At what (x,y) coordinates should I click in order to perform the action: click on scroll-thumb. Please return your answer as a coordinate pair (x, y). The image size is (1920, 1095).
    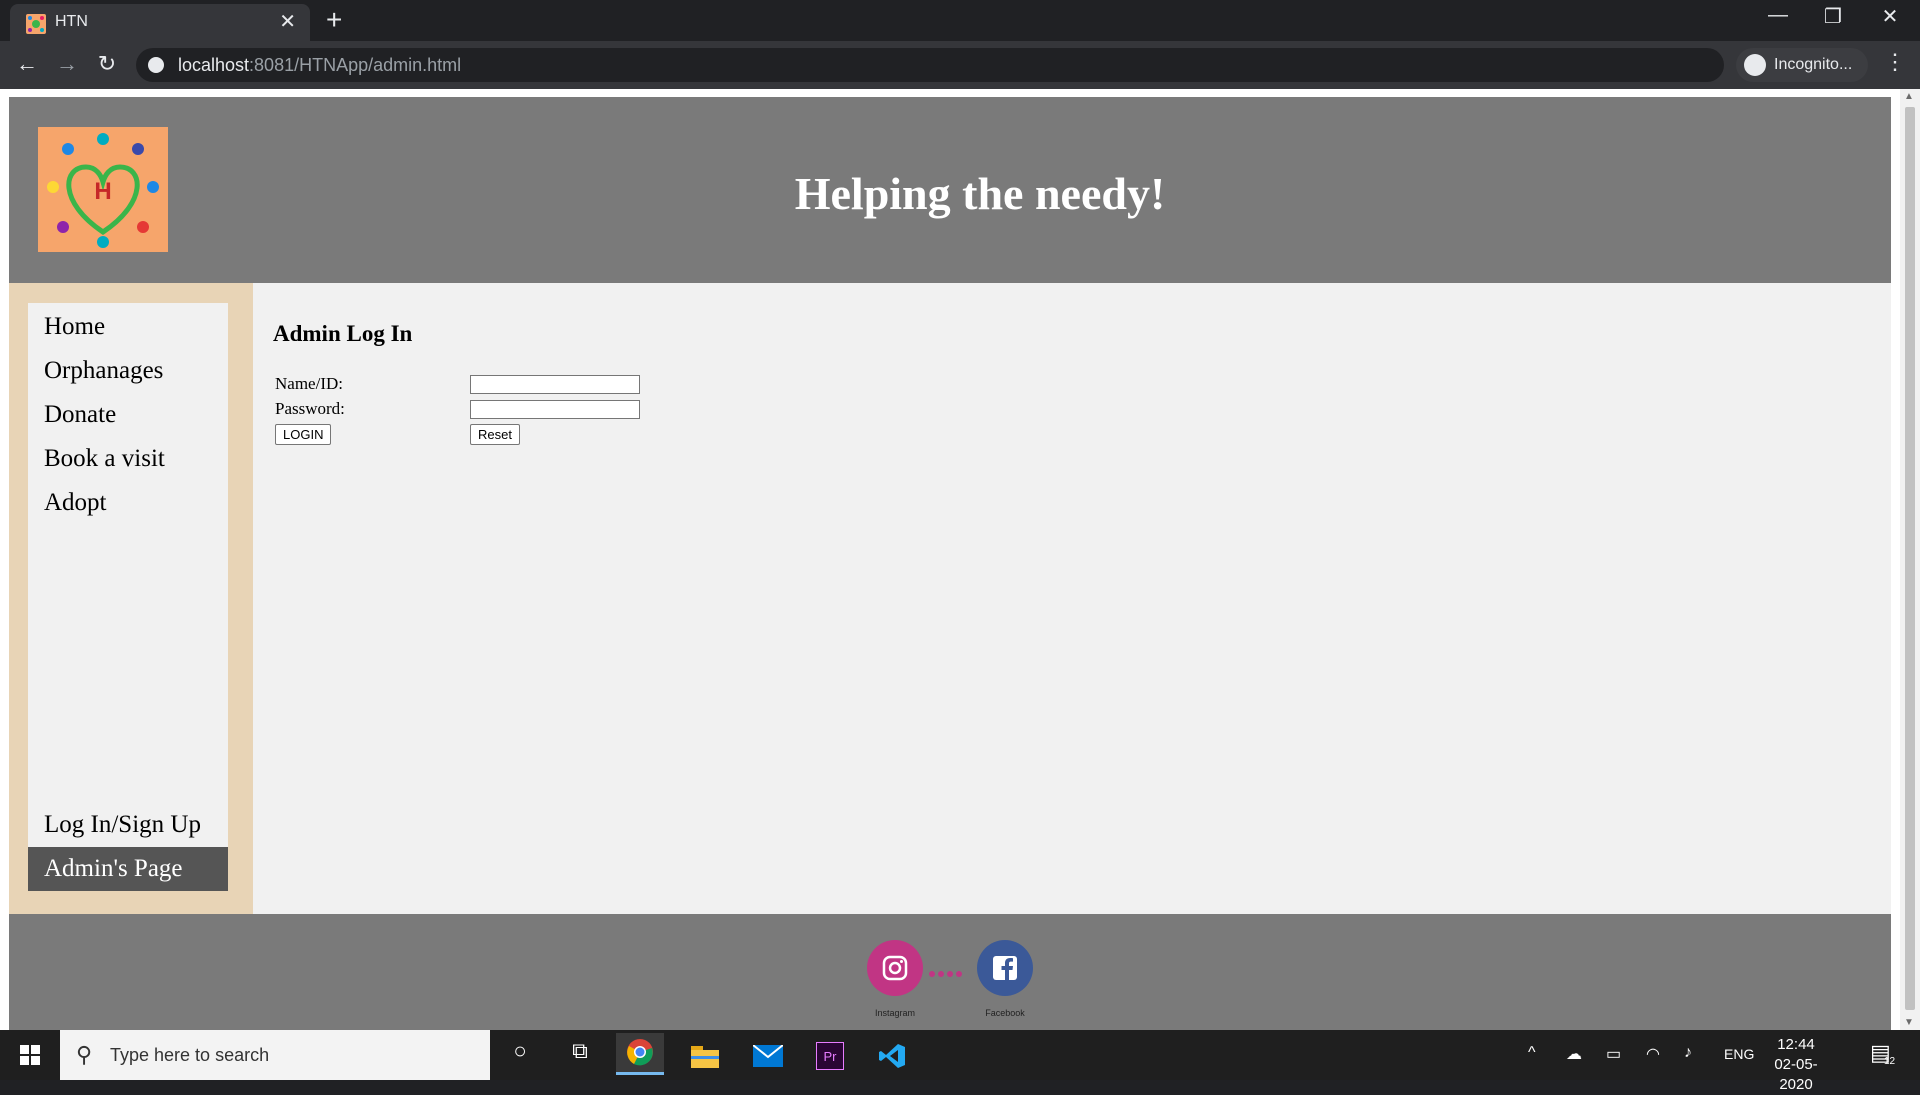
    Looking at the image, I should click on (1910, 558).